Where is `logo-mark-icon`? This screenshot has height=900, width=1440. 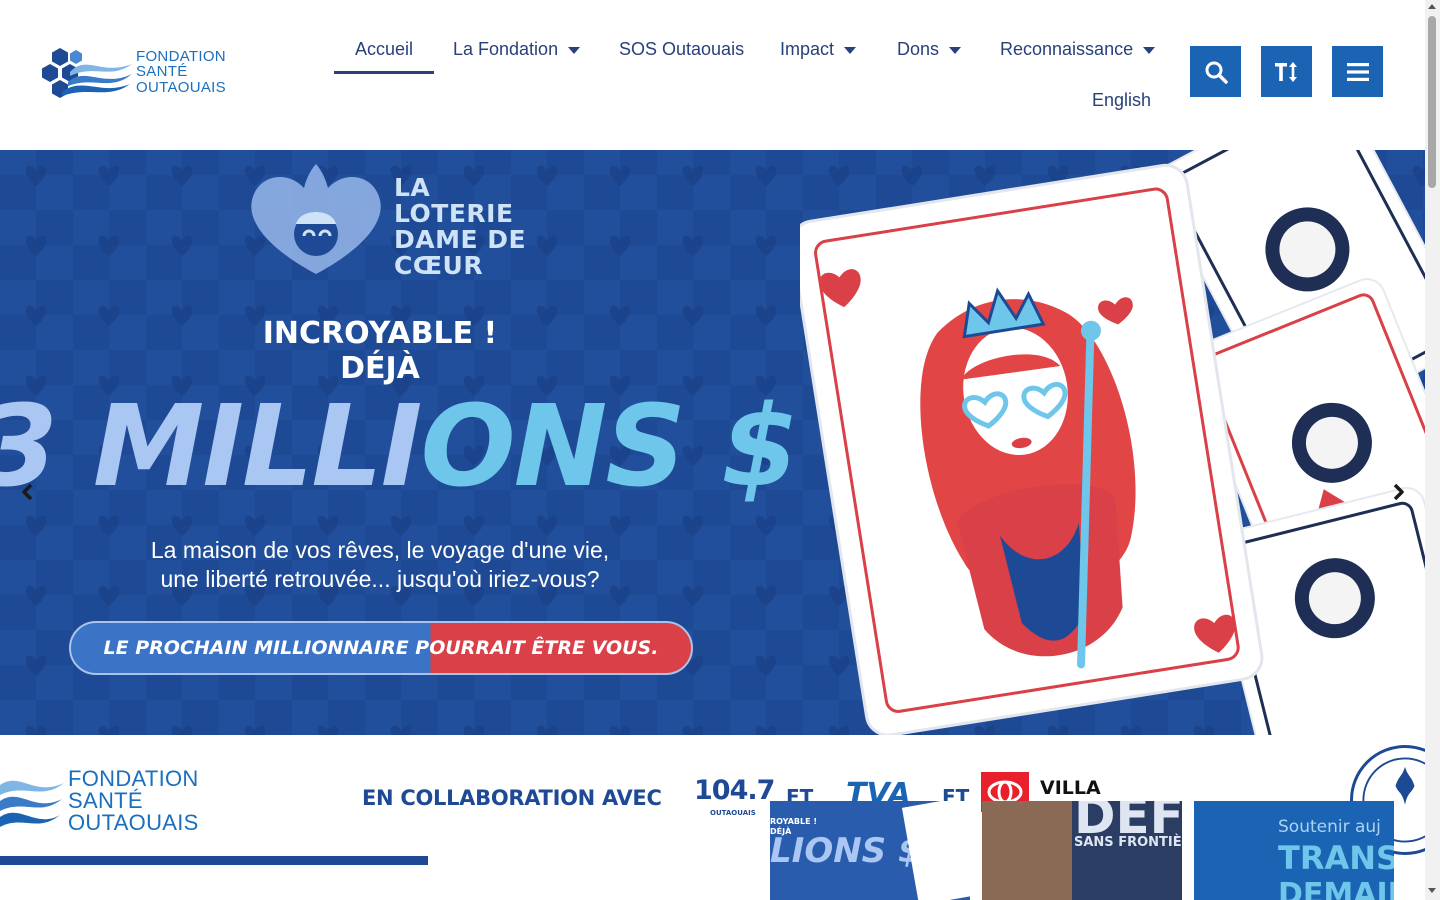 logo-mark-icon is located at coordinates (87, 73).